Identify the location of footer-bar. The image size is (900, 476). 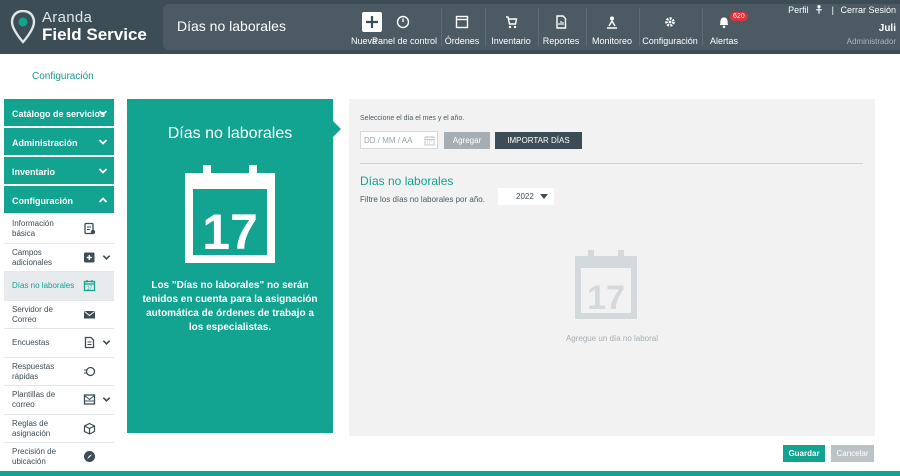
(450, 473).